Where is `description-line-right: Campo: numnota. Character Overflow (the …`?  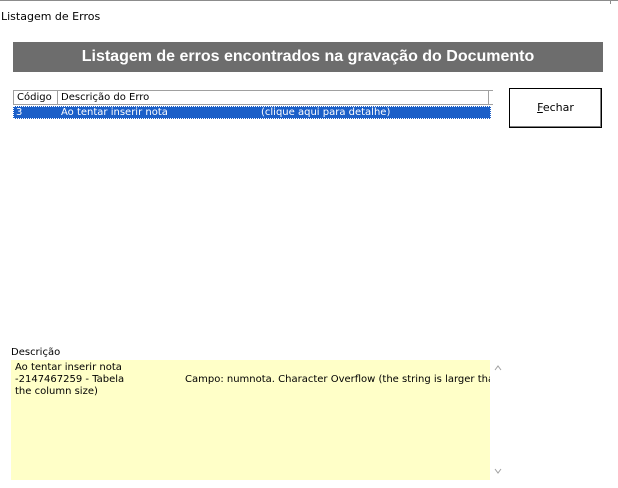
description-line-right: Campo: numnota. Character Overflow (the … is located at coordinates (343, 379).